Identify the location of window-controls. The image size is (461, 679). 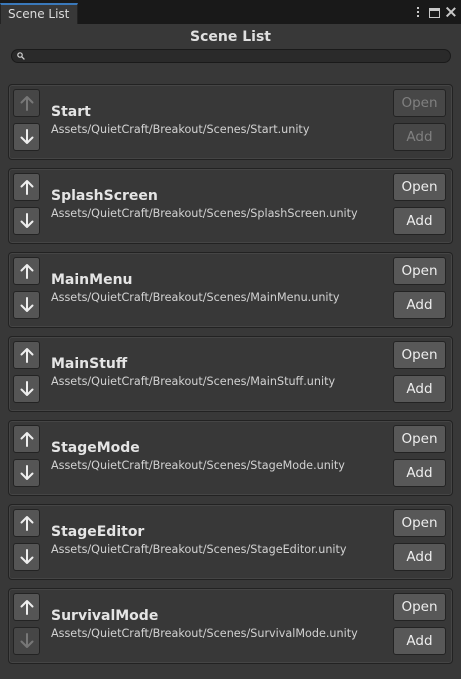
(434, 12).